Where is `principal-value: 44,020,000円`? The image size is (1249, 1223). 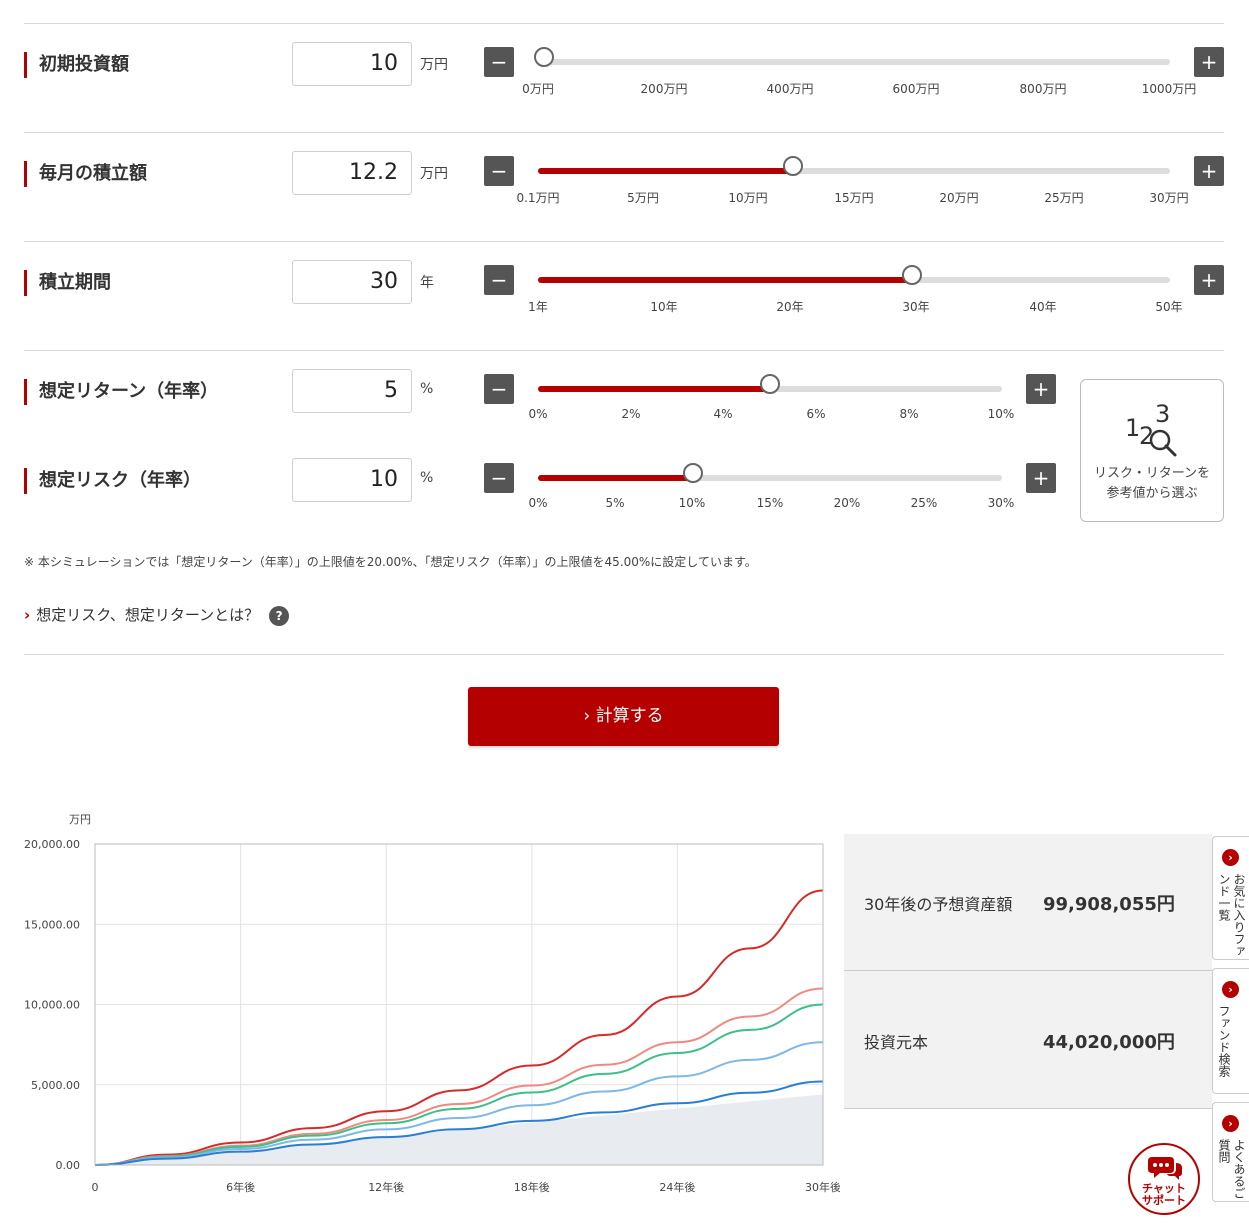 principal-value: 44,020,000円 is located at coordinates (1109, 1042).